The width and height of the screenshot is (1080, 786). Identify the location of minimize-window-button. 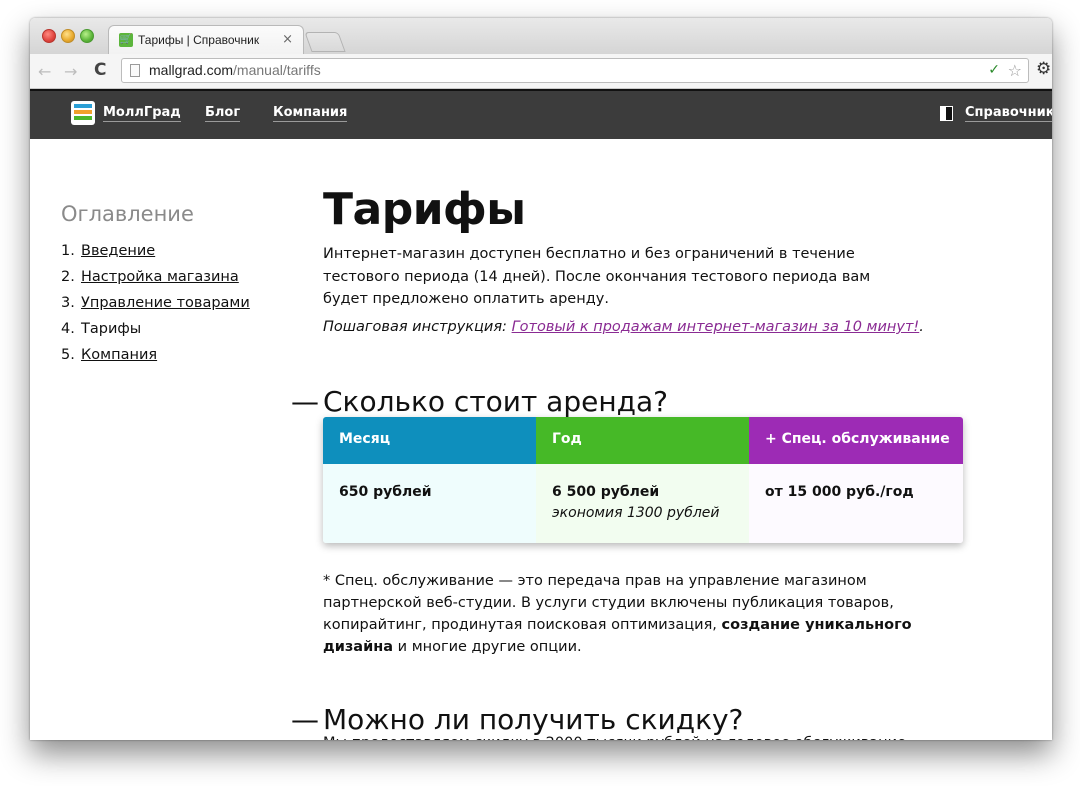
(68, 36).